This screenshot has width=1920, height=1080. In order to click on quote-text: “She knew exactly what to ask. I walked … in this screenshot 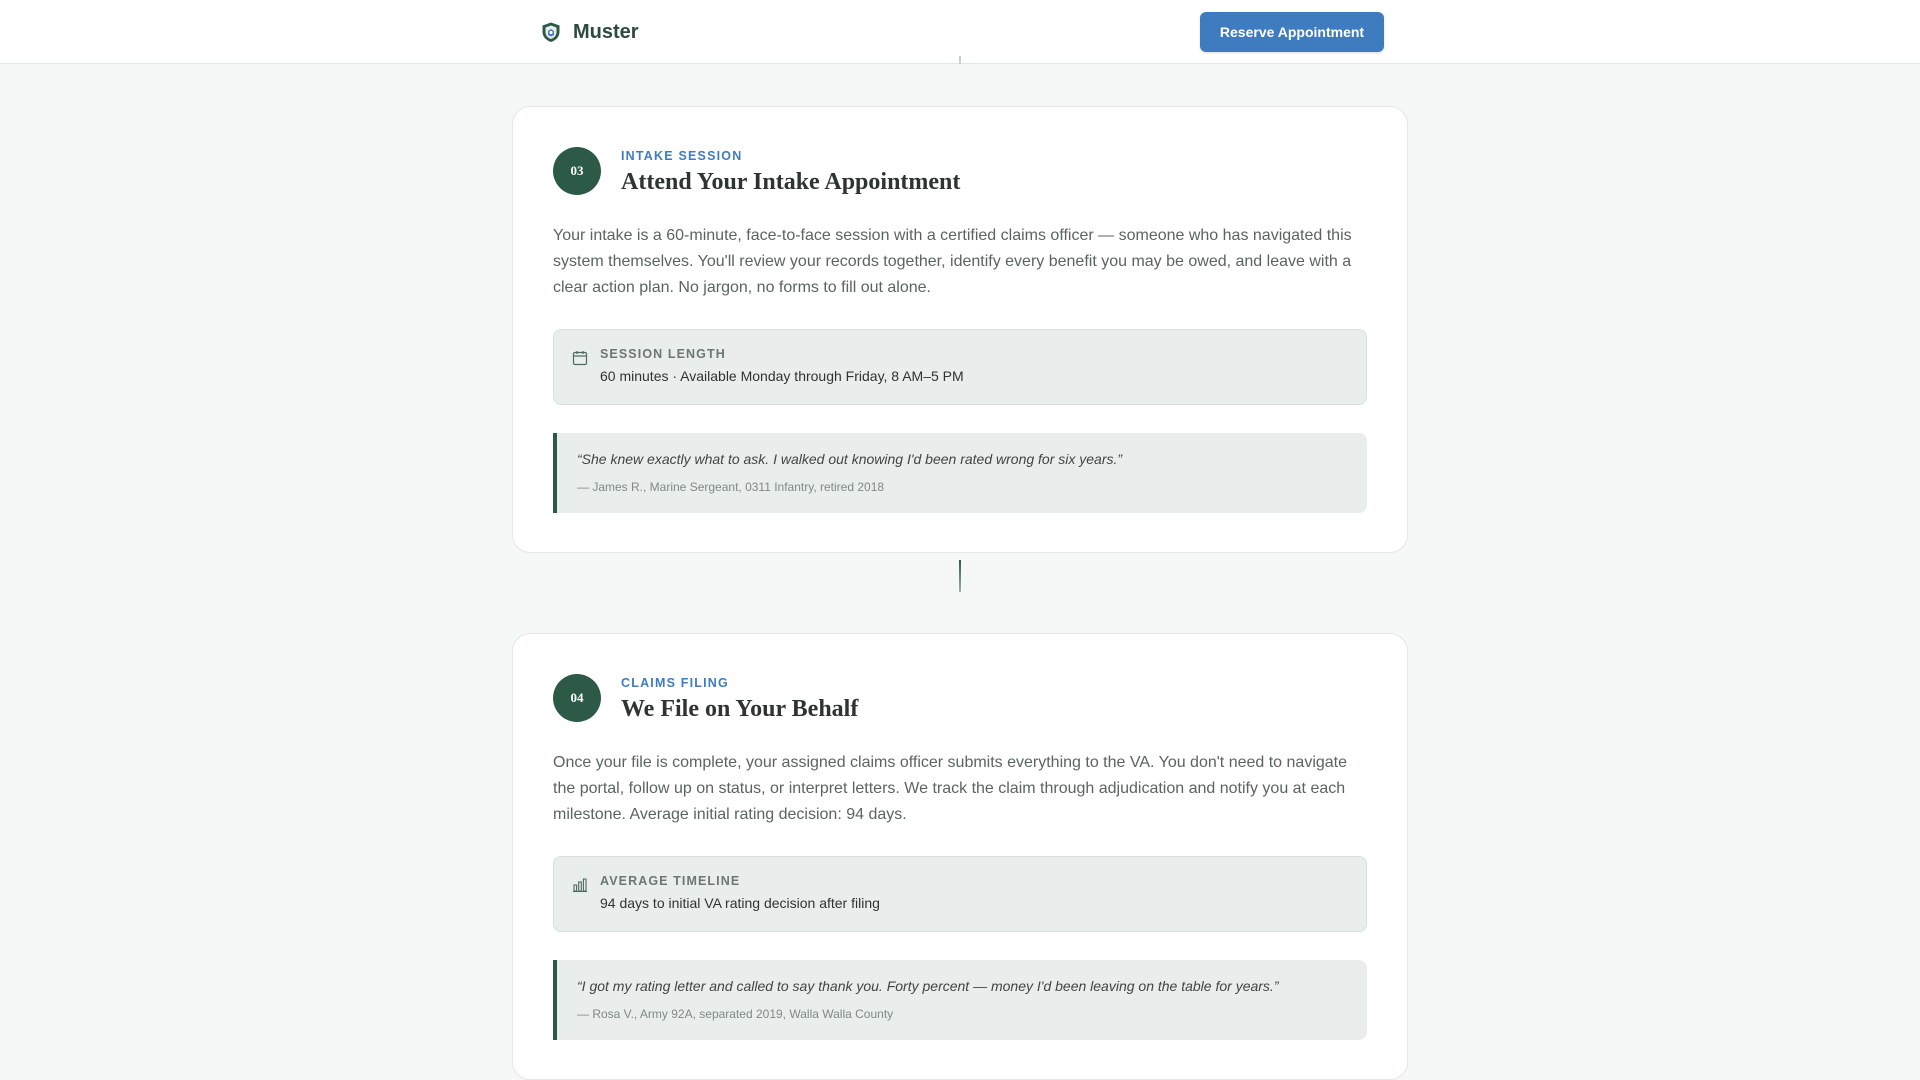, I will do `click(850, 459)`.